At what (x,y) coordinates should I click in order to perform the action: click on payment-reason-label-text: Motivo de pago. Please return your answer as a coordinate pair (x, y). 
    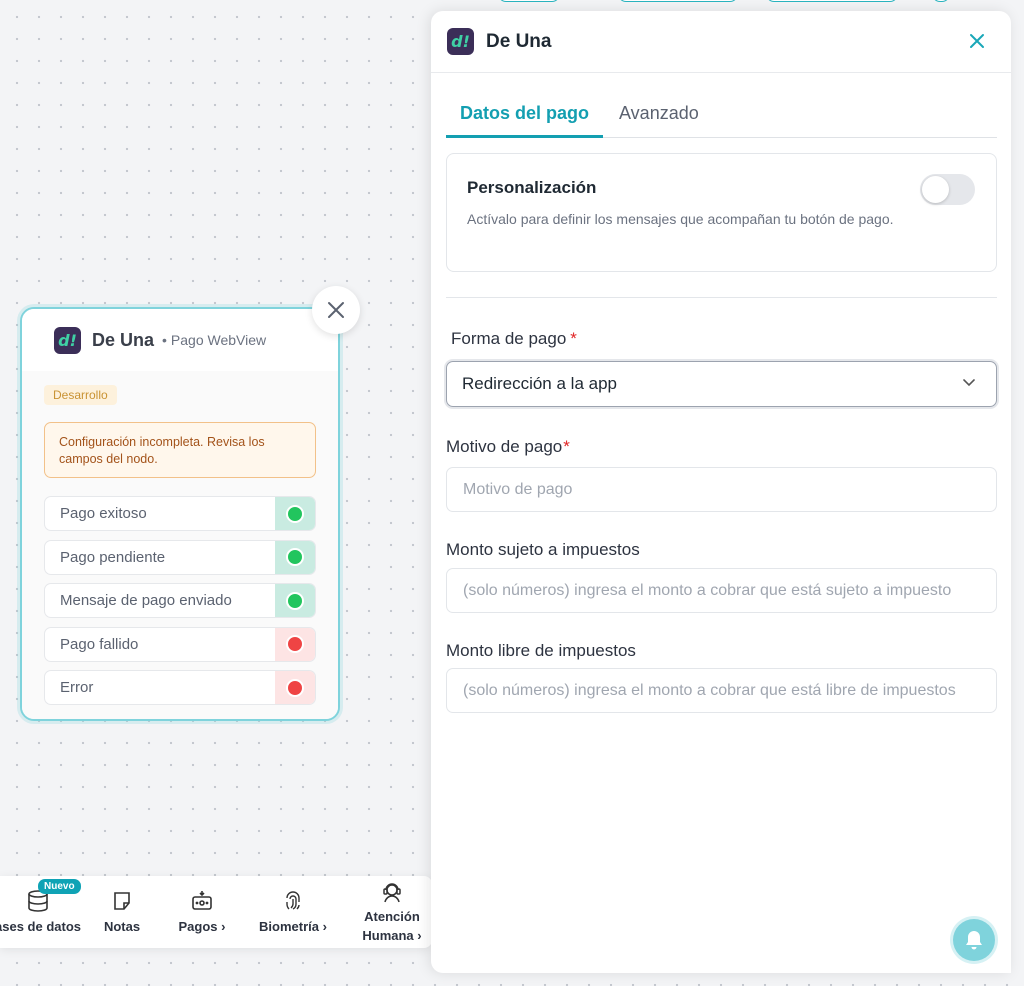
    Looking at the image, I should click on (504, 446).